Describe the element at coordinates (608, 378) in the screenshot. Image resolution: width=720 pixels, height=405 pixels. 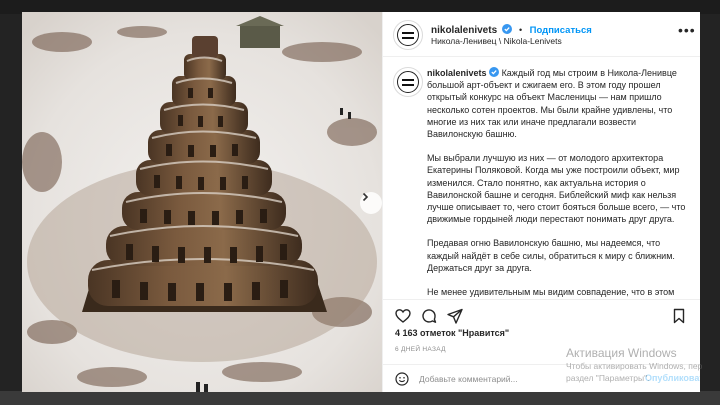
I see `watermark-line-2: раздел "Параметры".` at that location.